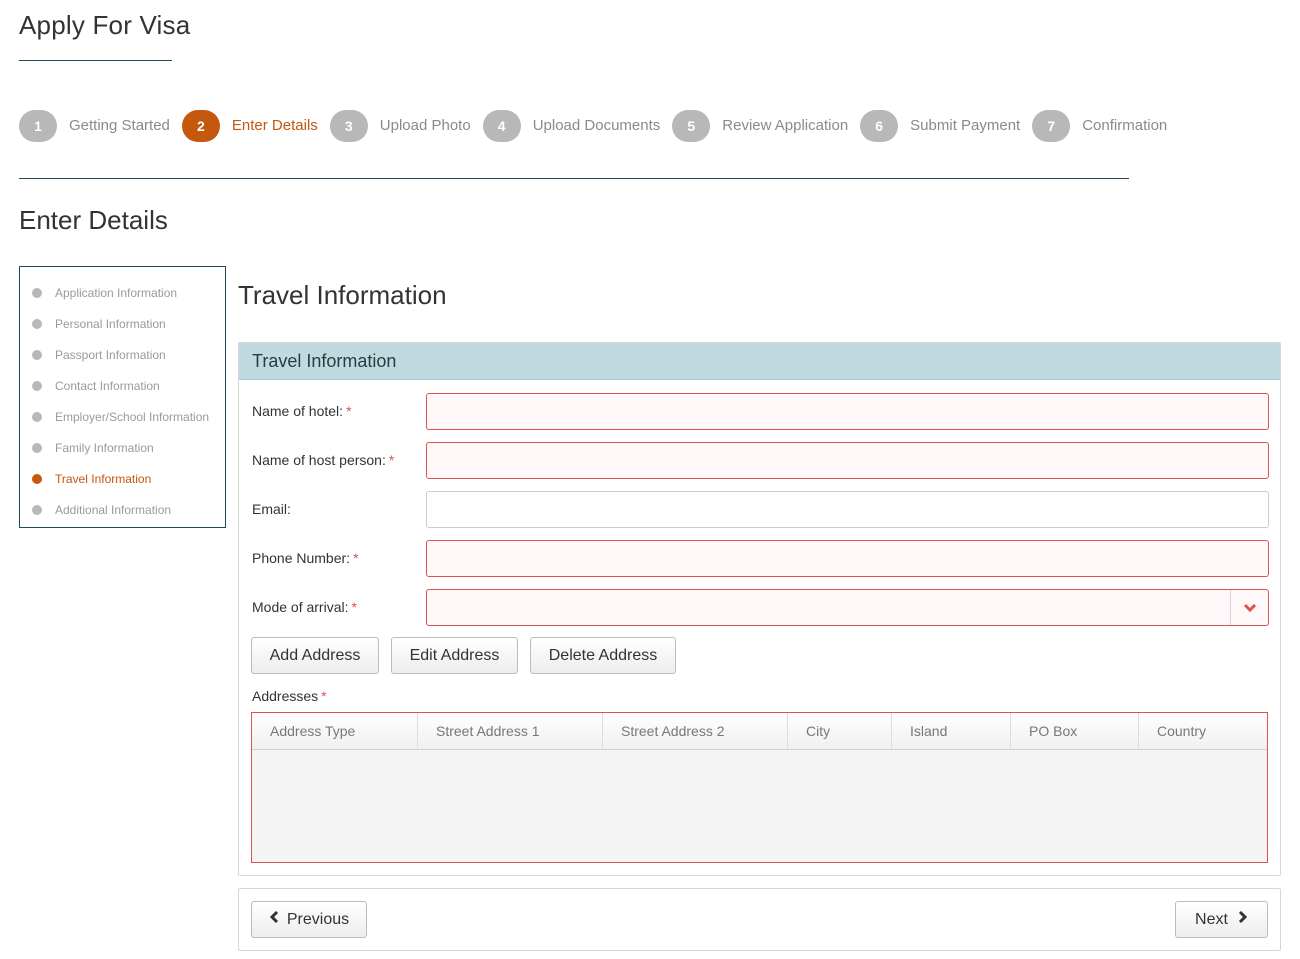  I want to click on sidebar-item-family-information: Family Information, so click(122, 447).